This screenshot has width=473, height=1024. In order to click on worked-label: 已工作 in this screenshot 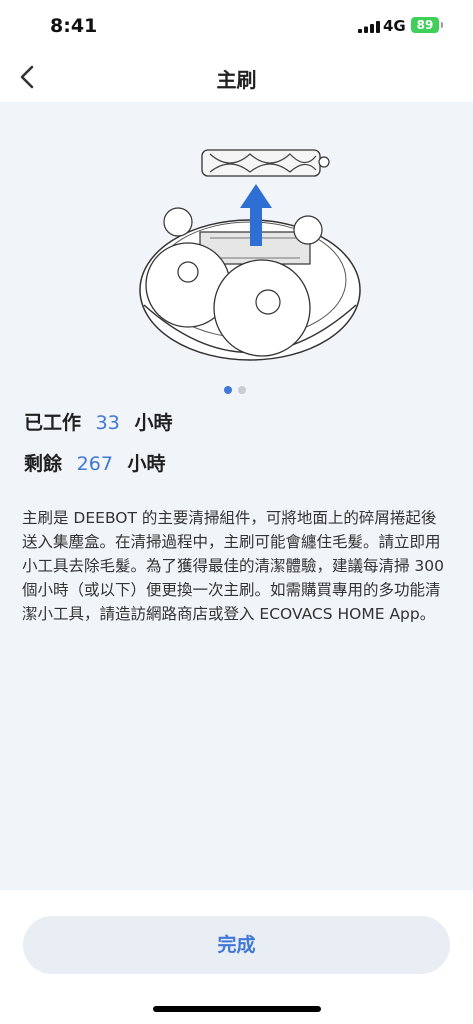, I will do `click(53, 423)`.